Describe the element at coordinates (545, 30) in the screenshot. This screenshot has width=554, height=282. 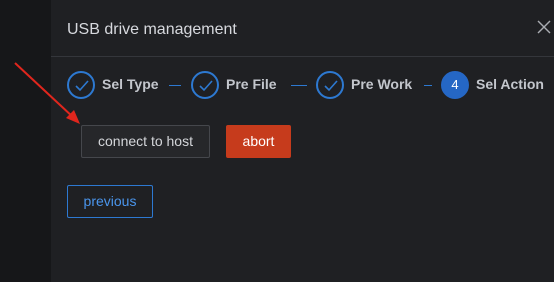
I see `close-icon` at that location.